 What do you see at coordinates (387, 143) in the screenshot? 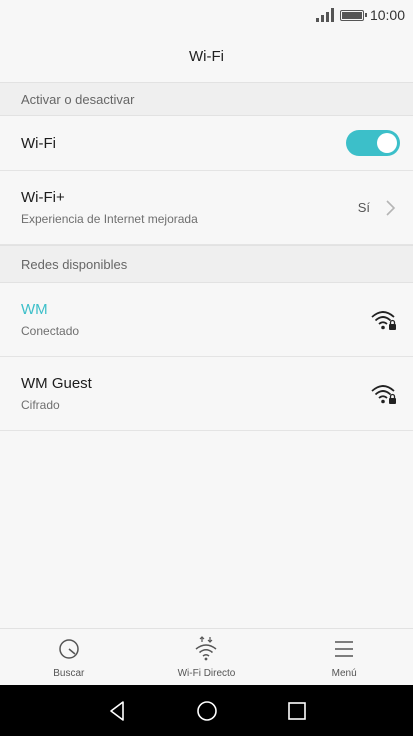
I see `toggle-knob` at bounding box center [387, 143].